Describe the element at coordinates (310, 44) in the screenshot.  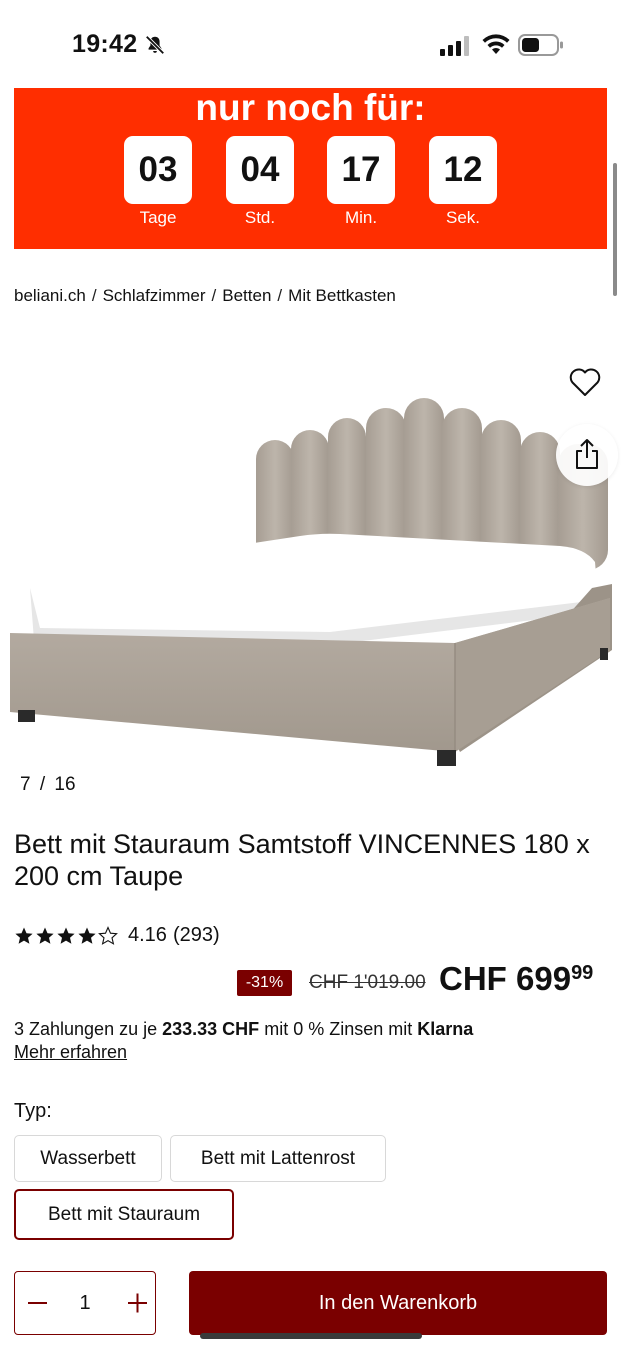
I see `status-bar: 19:42` at that location.